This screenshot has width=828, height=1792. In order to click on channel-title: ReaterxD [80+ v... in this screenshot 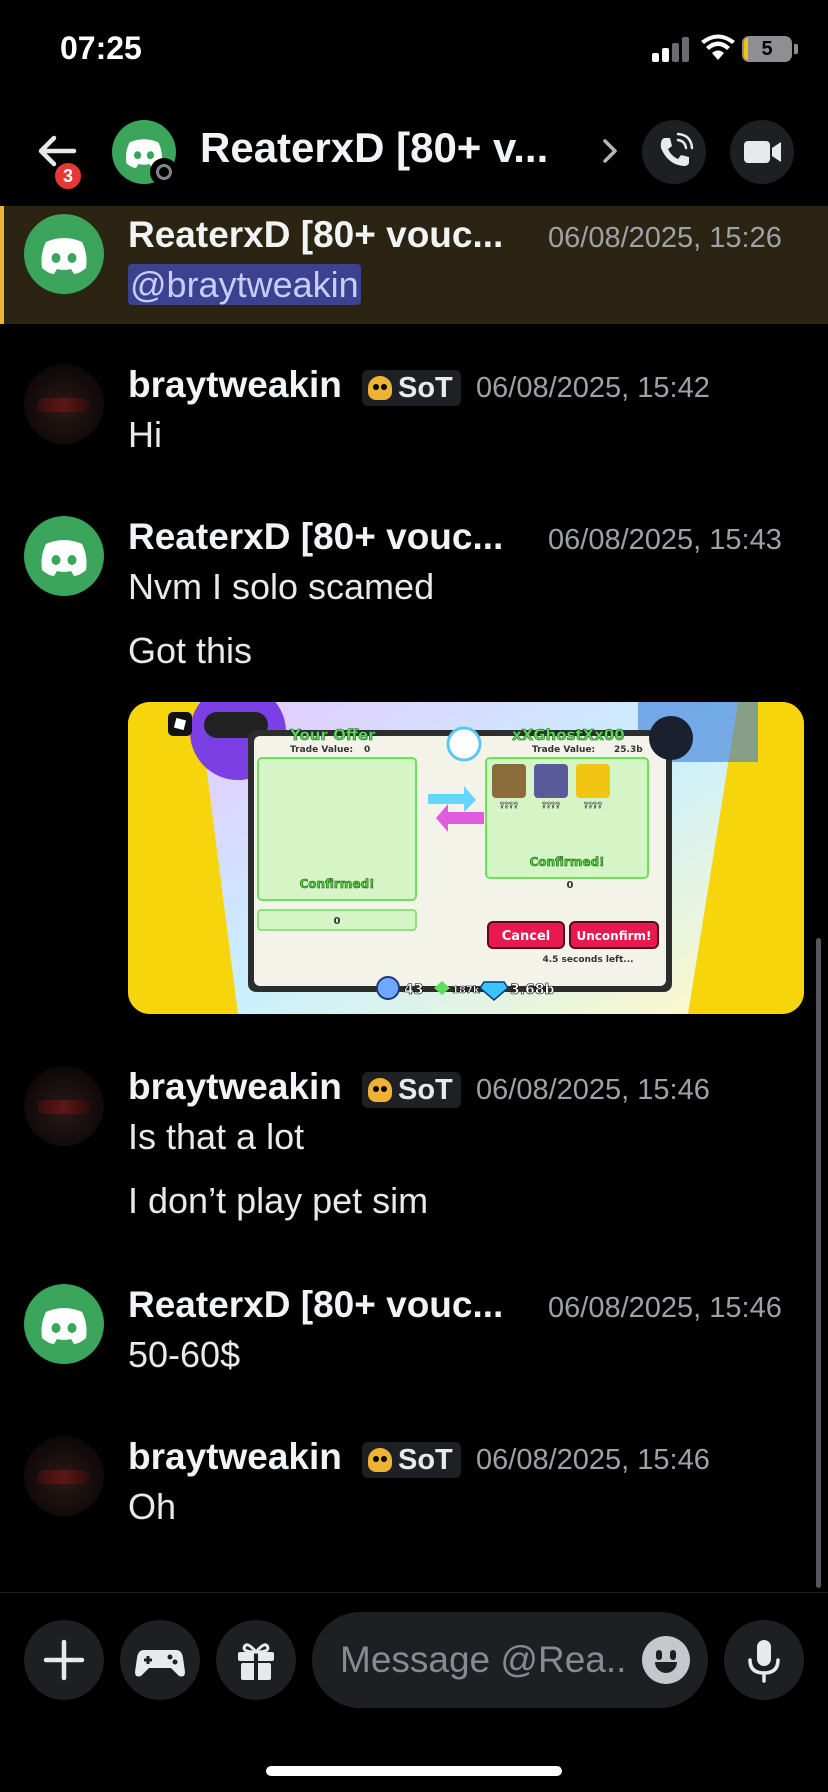, I will do `click(374, 148)`.